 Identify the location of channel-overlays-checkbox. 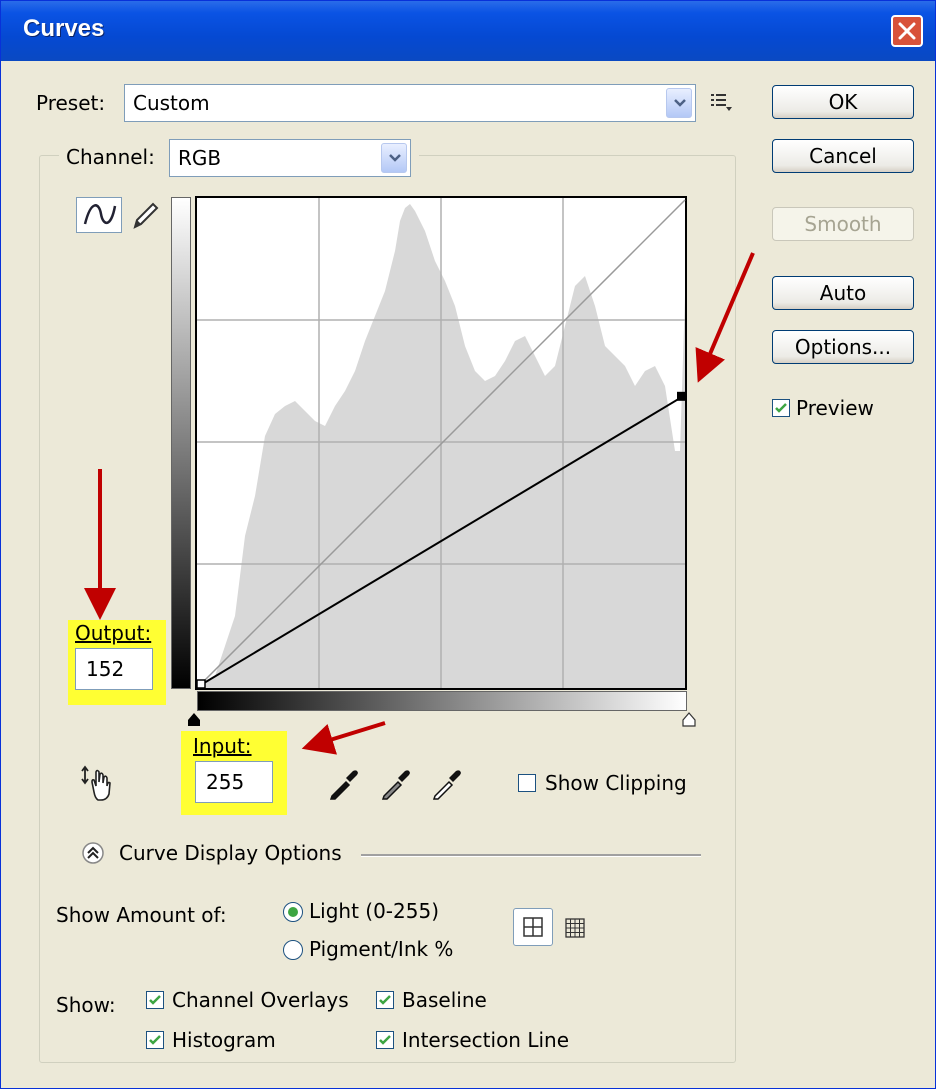
(155, 1000).